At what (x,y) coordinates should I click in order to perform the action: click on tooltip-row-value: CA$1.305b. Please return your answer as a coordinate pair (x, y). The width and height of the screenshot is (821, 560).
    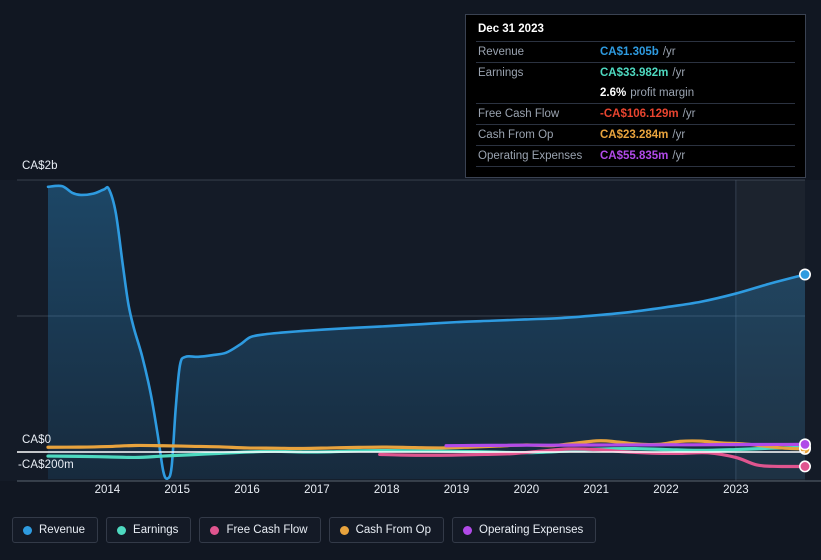
    Looking at the image, I should click on (629, 51).